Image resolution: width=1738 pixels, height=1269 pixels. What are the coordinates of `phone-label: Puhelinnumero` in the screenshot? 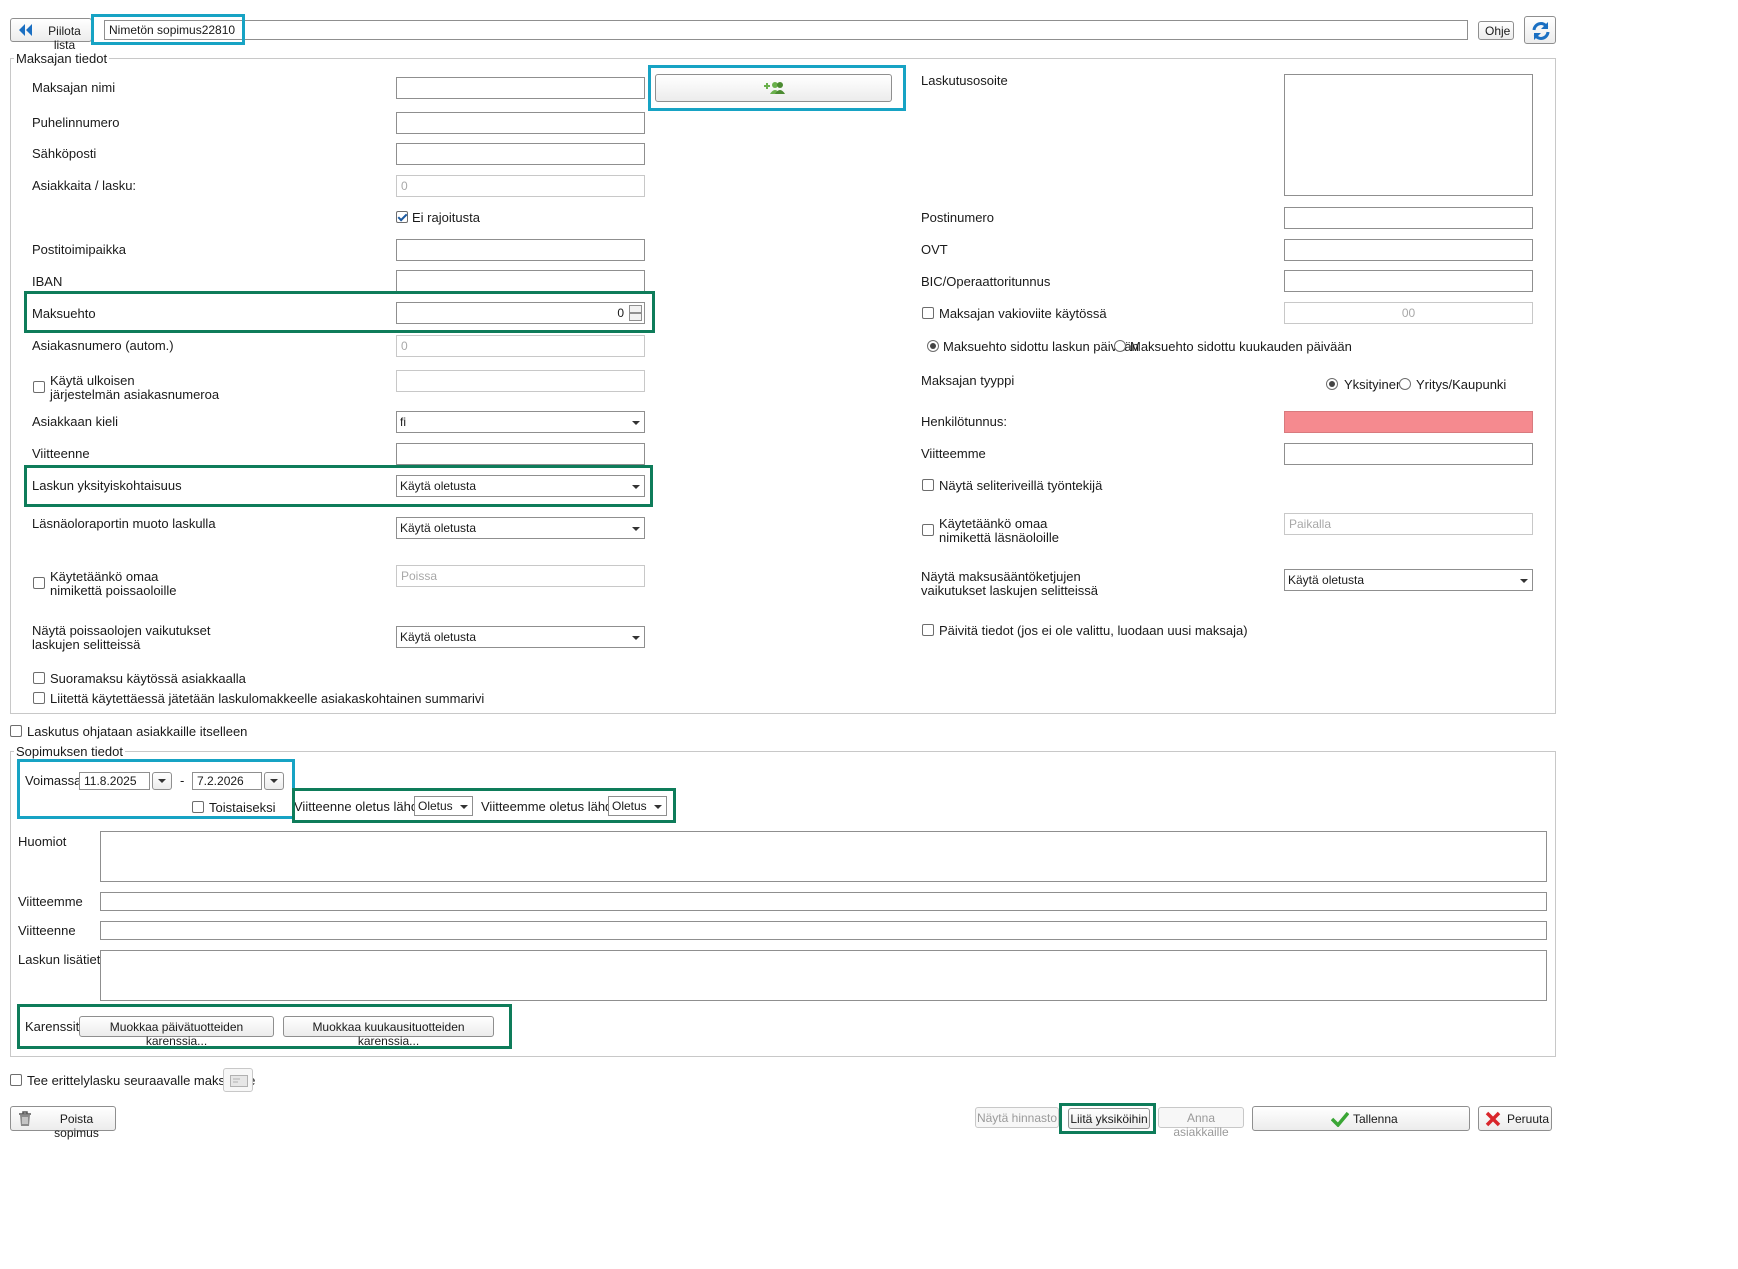 It's located at (76, 122).